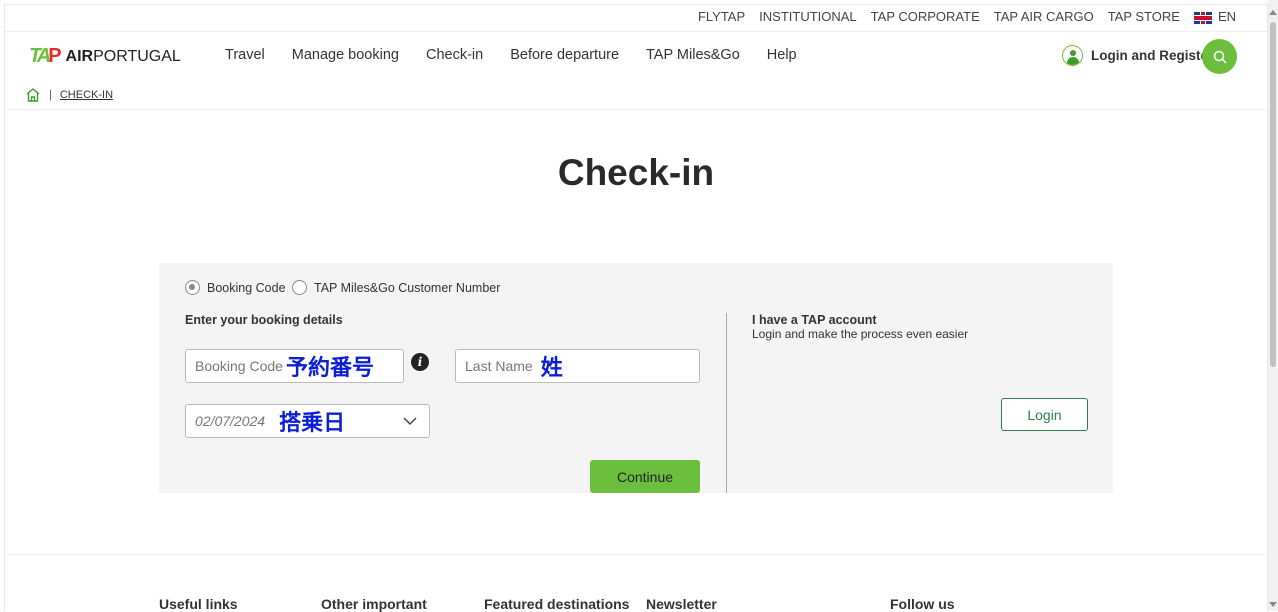 This screenshot has width=1278, height=612. What do you see at coordinates (1202, 17) in the screenshot?
I see `uk-flag-icon` at bounding box center [1202, 17].